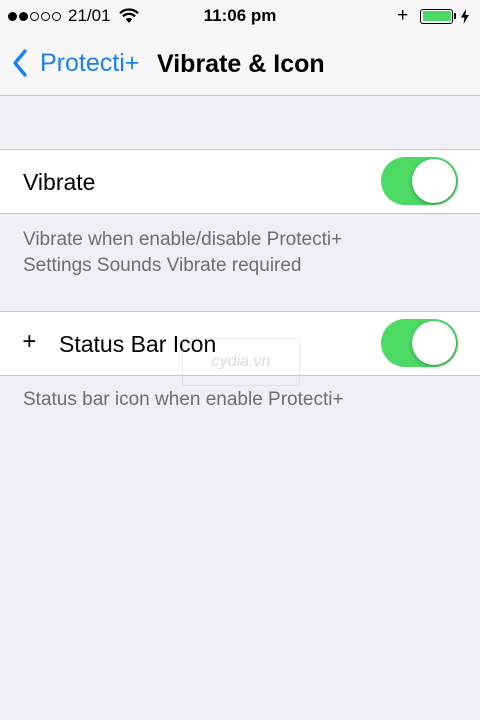  Describe the element at coordinates (465, 16) in the screenshot. I see `charging-bolt-icon` at that location.